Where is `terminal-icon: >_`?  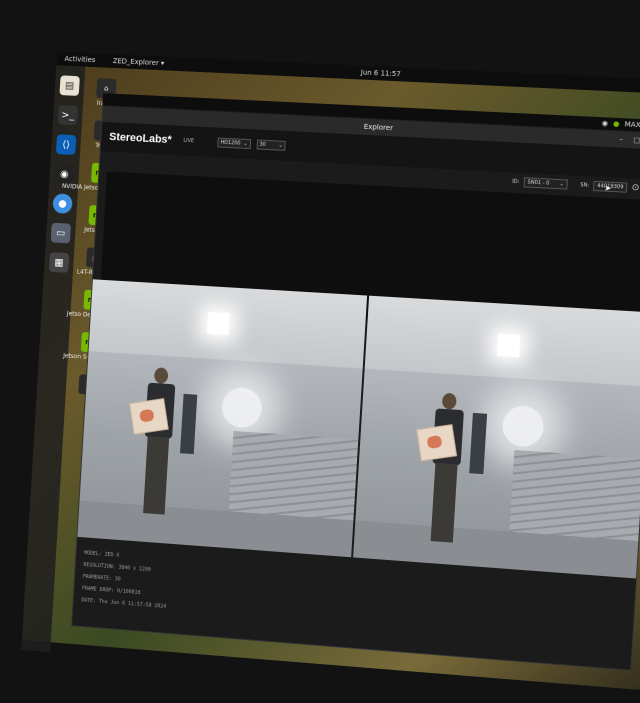
terminal-icon: >_ is located at coordinates (68, 115).